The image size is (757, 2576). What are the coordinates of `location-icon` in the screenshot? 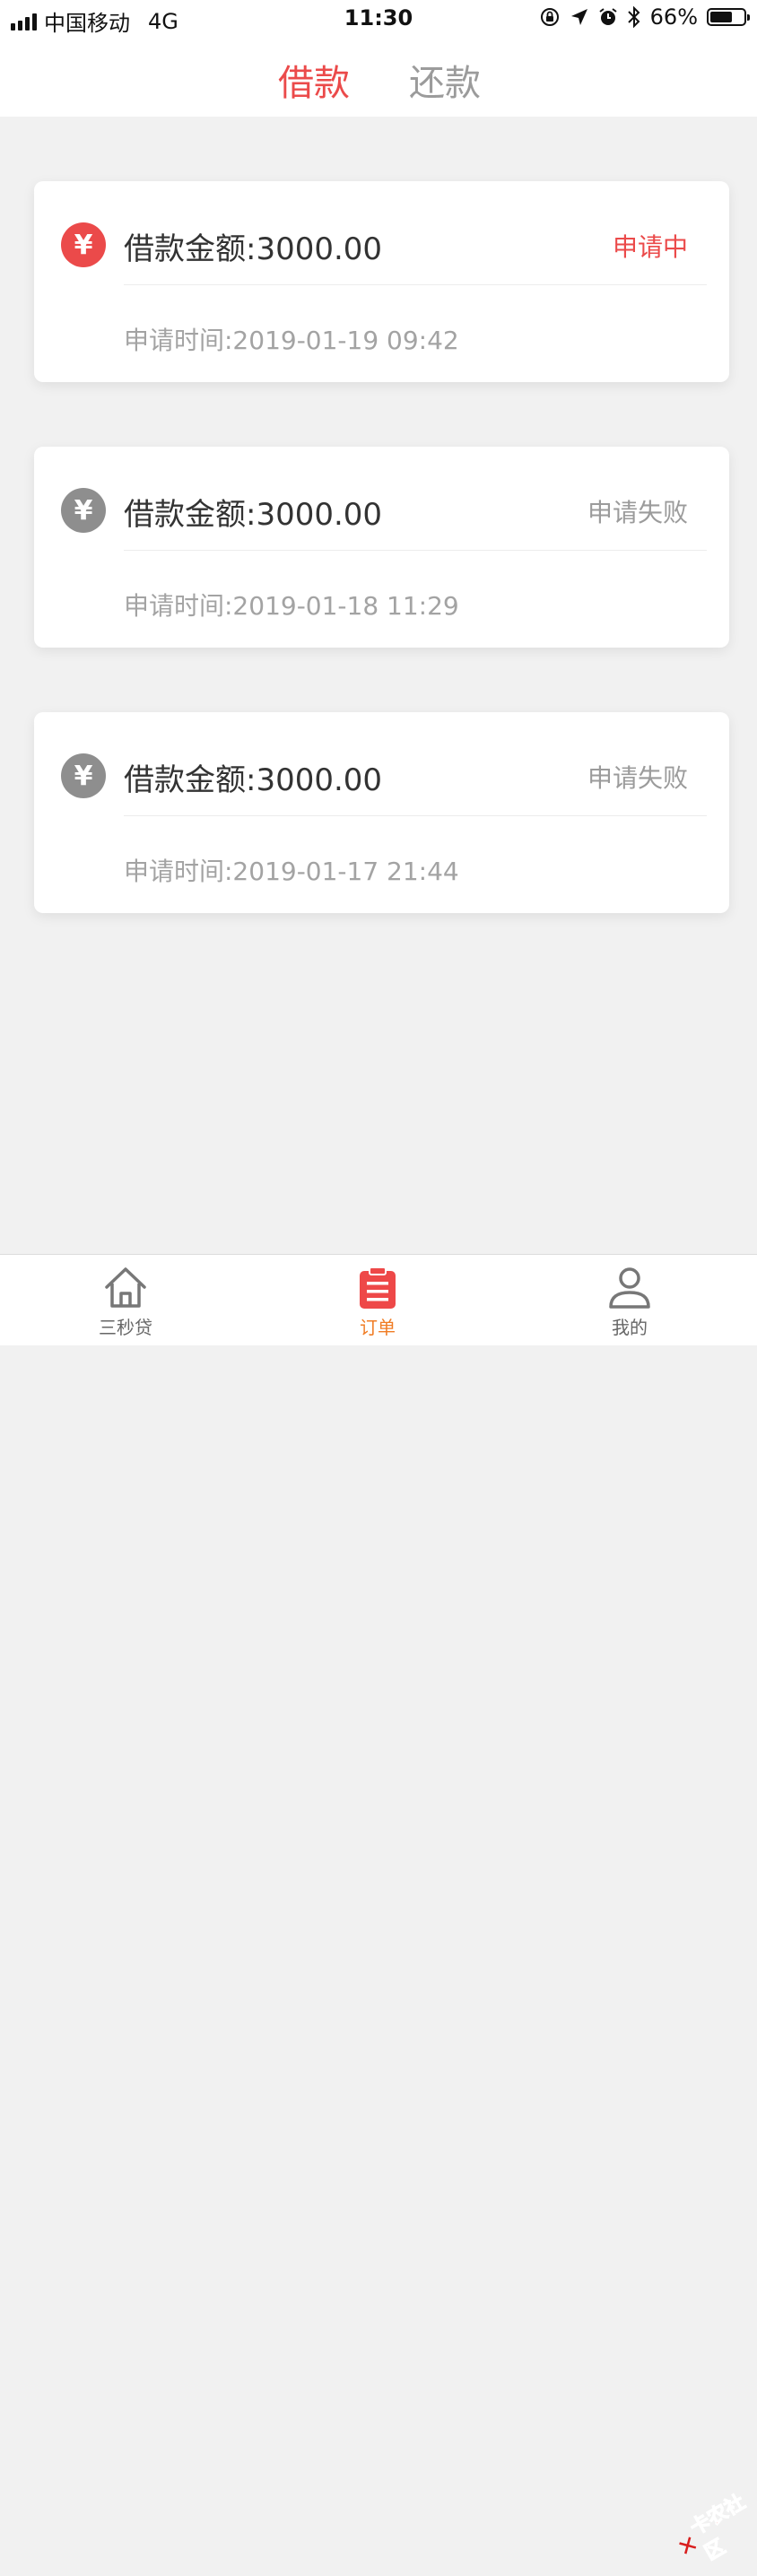 It's located at (578, 17).